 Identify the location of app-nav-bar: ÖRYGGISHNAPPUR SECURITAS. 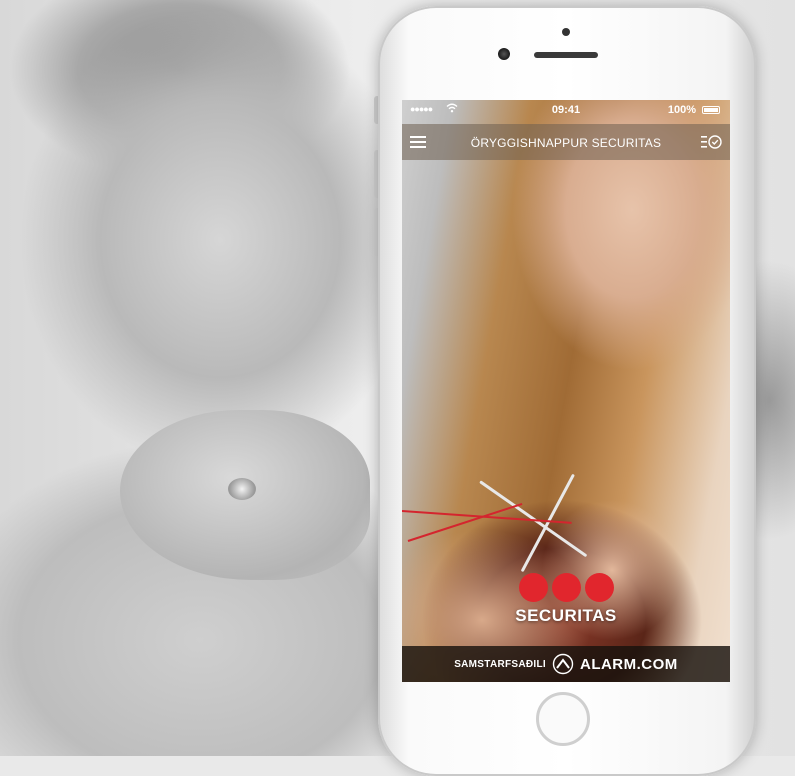
(566, 142).